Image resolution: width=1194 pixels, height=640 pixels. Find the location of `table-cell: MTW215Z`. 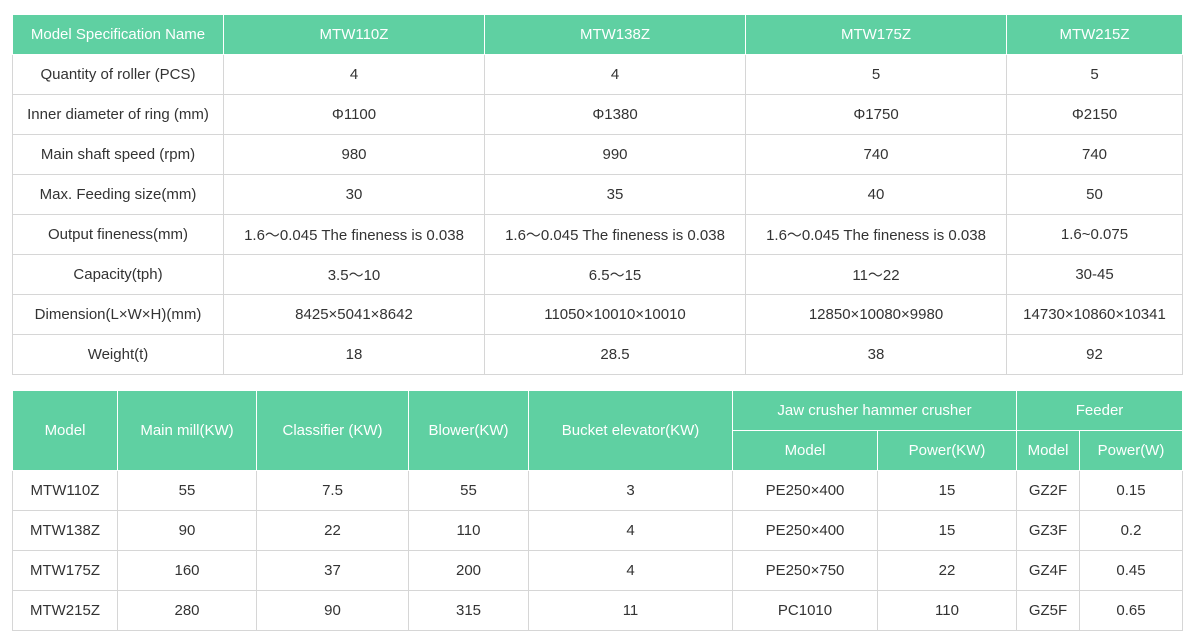

table-cell: MTW215Z is located at coordinates (65, 610).